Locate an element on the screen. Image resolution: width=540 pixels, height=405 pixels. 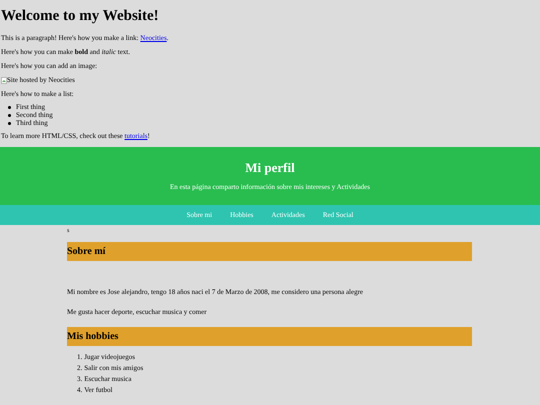
section-heading: Sobre mí is located at coordinates (269, 251).